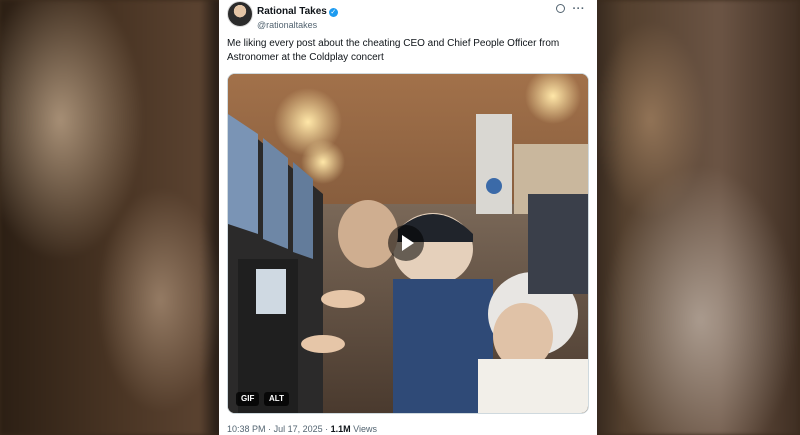 The height and width of the screenshot is (435, 800). Describe the element at coordinates (298, 429) in the screenshot. I see `tweet-date: Jul 17, 2025` at that location.